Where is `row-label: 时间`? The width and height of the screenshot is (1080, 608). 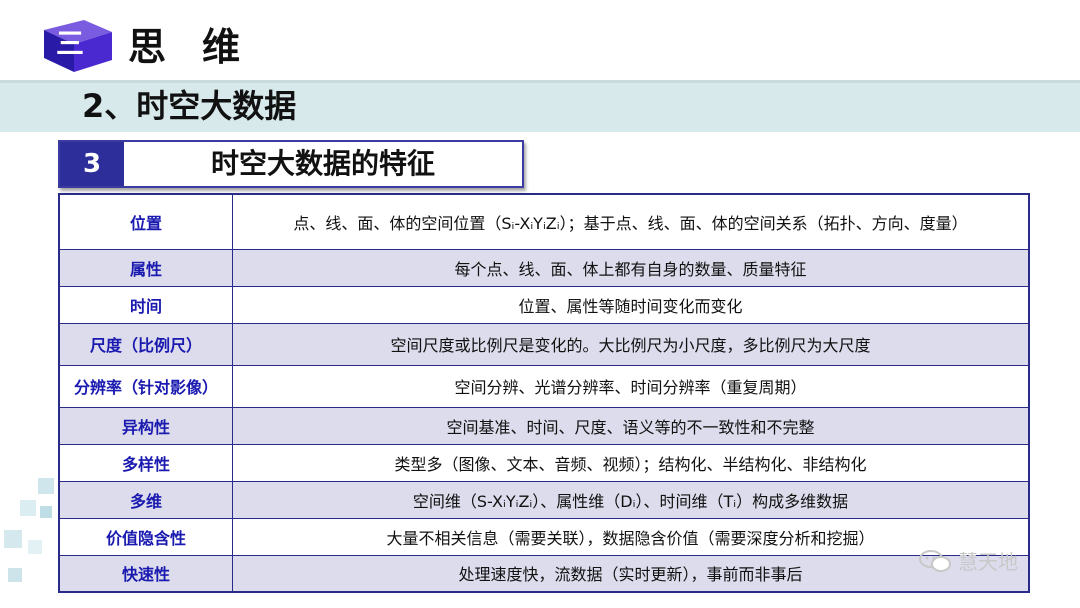
row-label: 时间 is located at coordinates (145, 304).